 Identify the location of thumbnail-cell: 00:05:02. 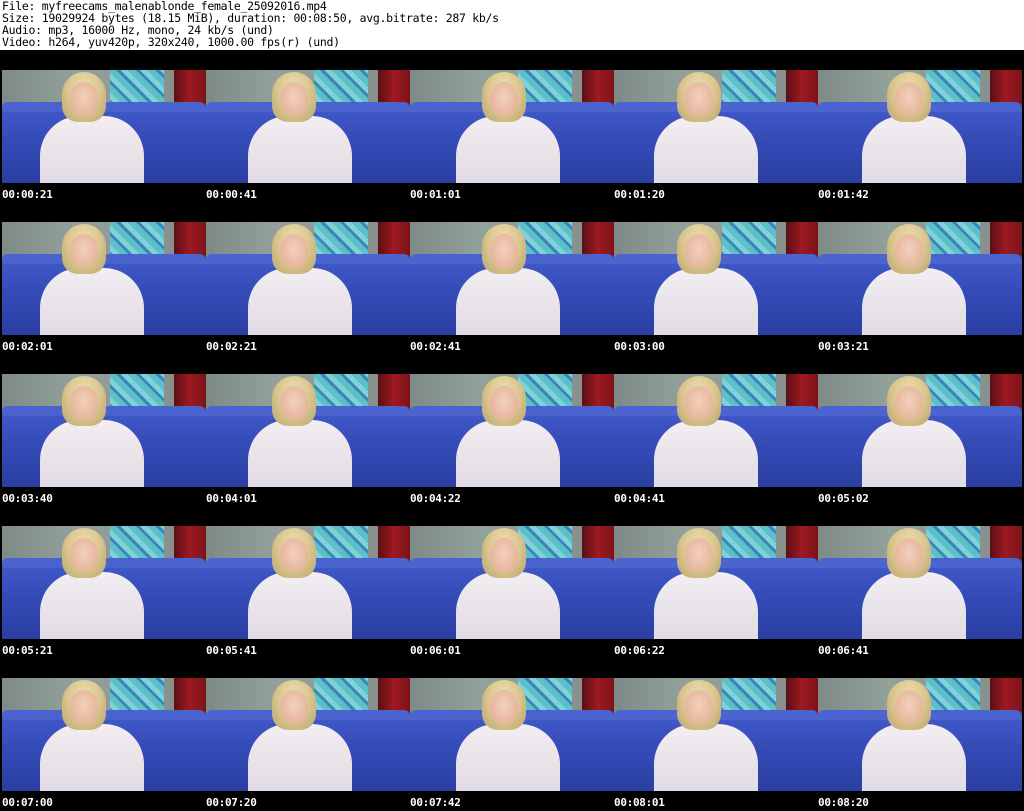
(919, 430).